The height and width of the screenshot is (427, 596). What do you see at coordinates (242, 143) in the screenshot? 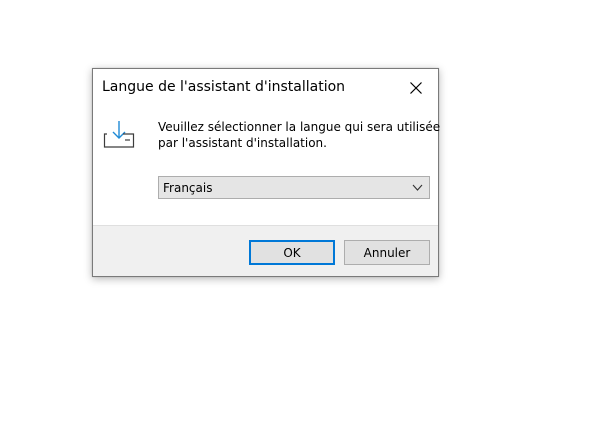
I see `instruction-line-2: par l'assistant d'installation.` at bounding box center [242, 143].